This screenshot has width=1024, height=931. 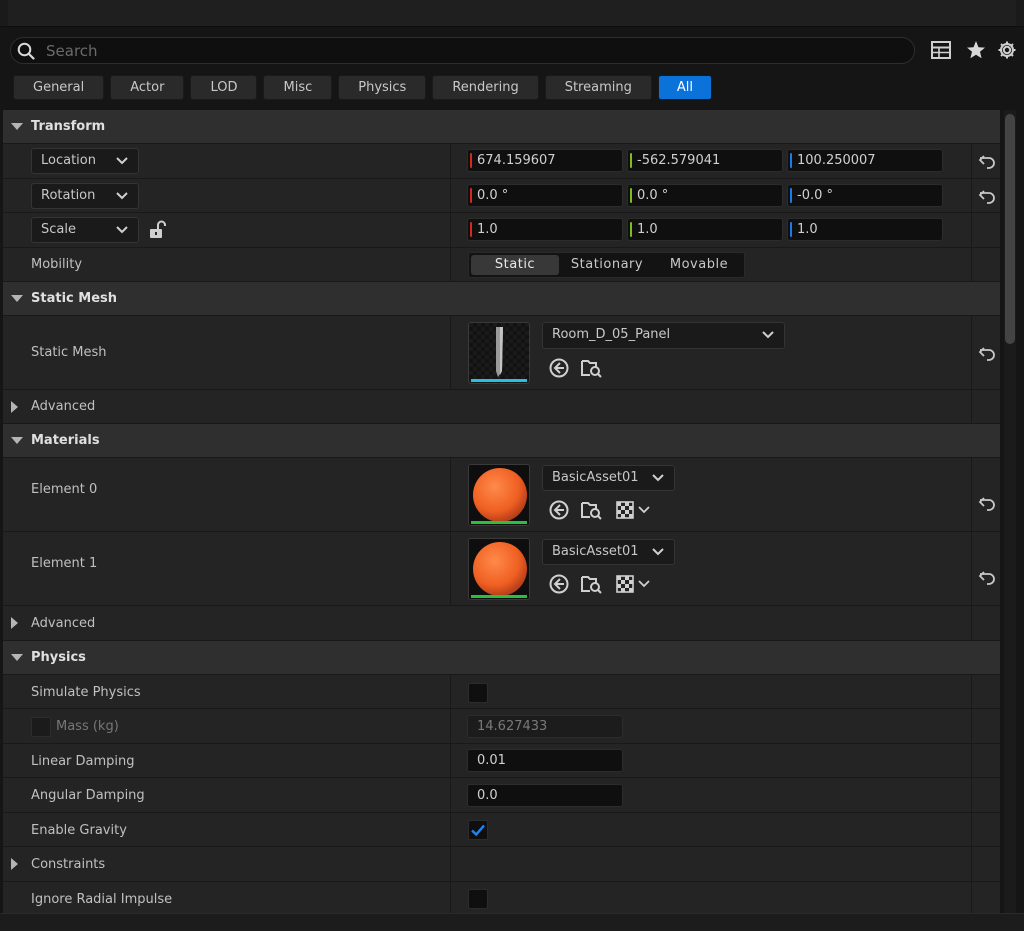 What do you see at coordinates (85, 230) in the screenshot?
I see `scale-mode-dropdown: Scale` at bounding box center [85, 230].